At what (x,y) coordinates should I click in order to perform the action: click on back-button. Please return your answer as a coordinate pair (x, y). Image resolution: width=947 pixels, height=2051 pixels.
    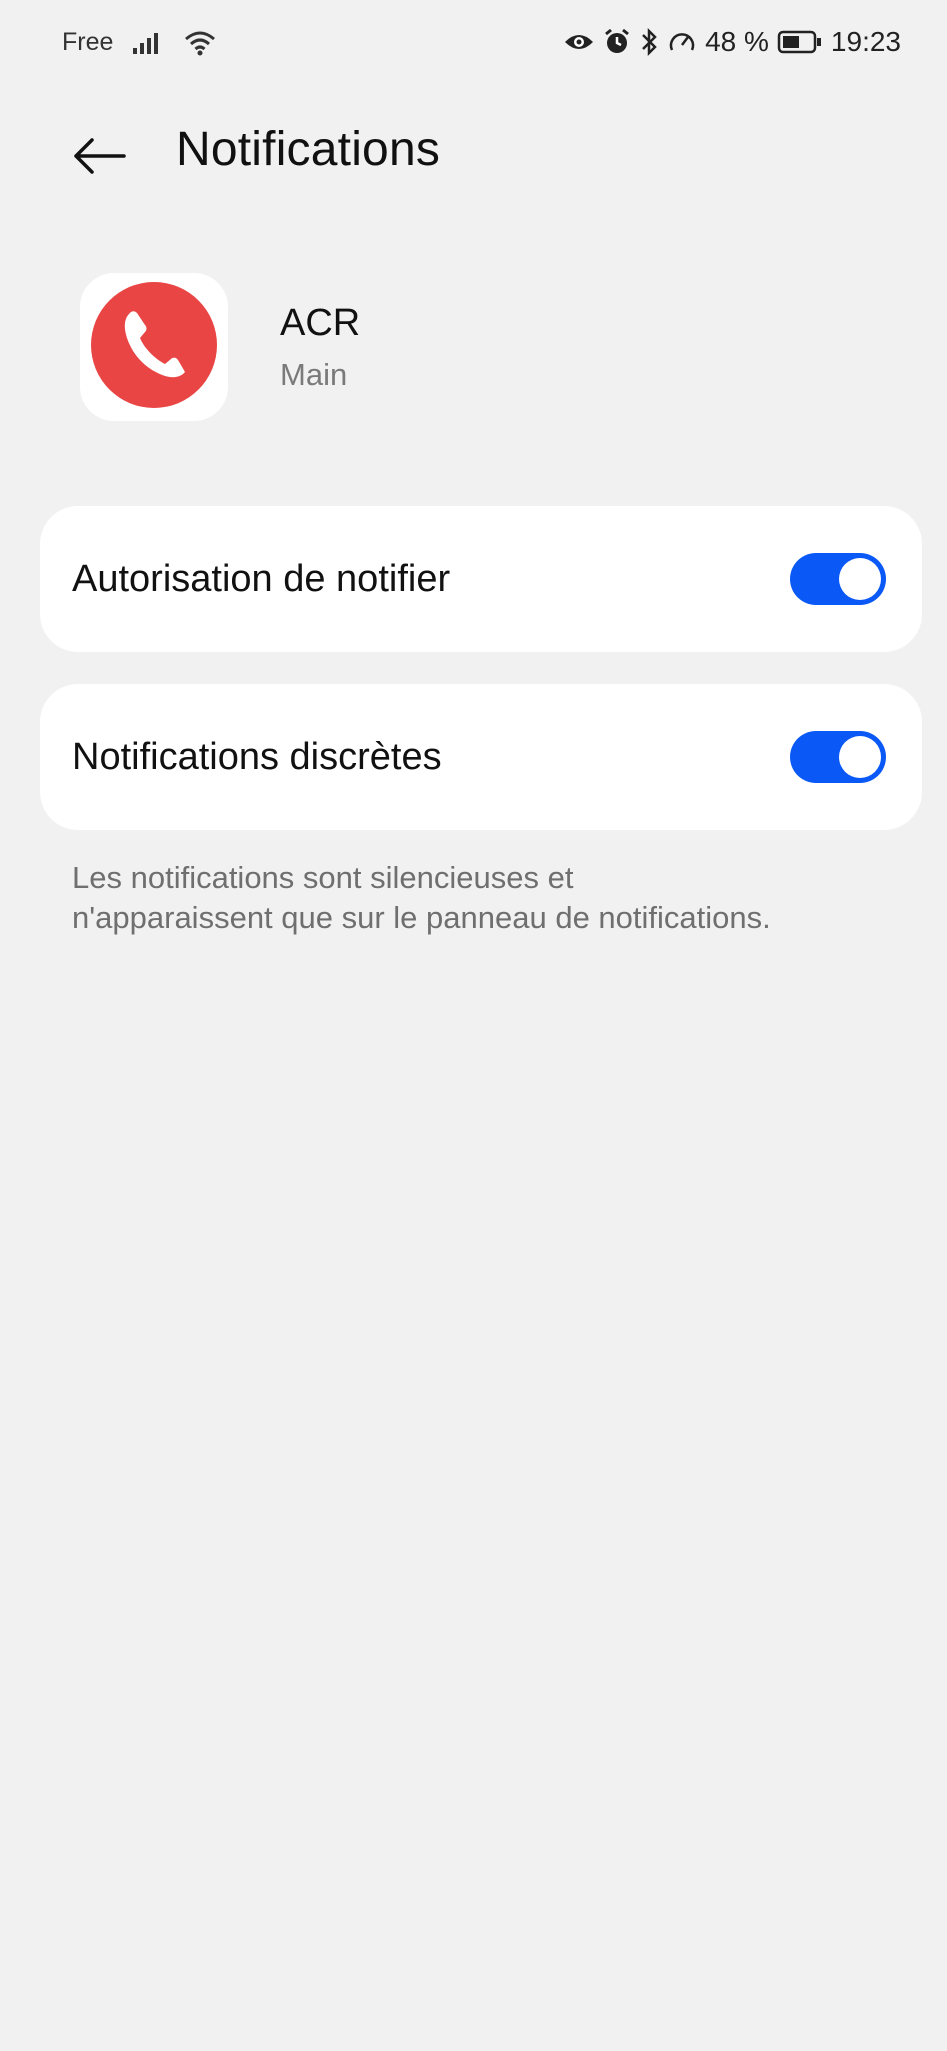
    Looking at the image, I should click on (100, 158).